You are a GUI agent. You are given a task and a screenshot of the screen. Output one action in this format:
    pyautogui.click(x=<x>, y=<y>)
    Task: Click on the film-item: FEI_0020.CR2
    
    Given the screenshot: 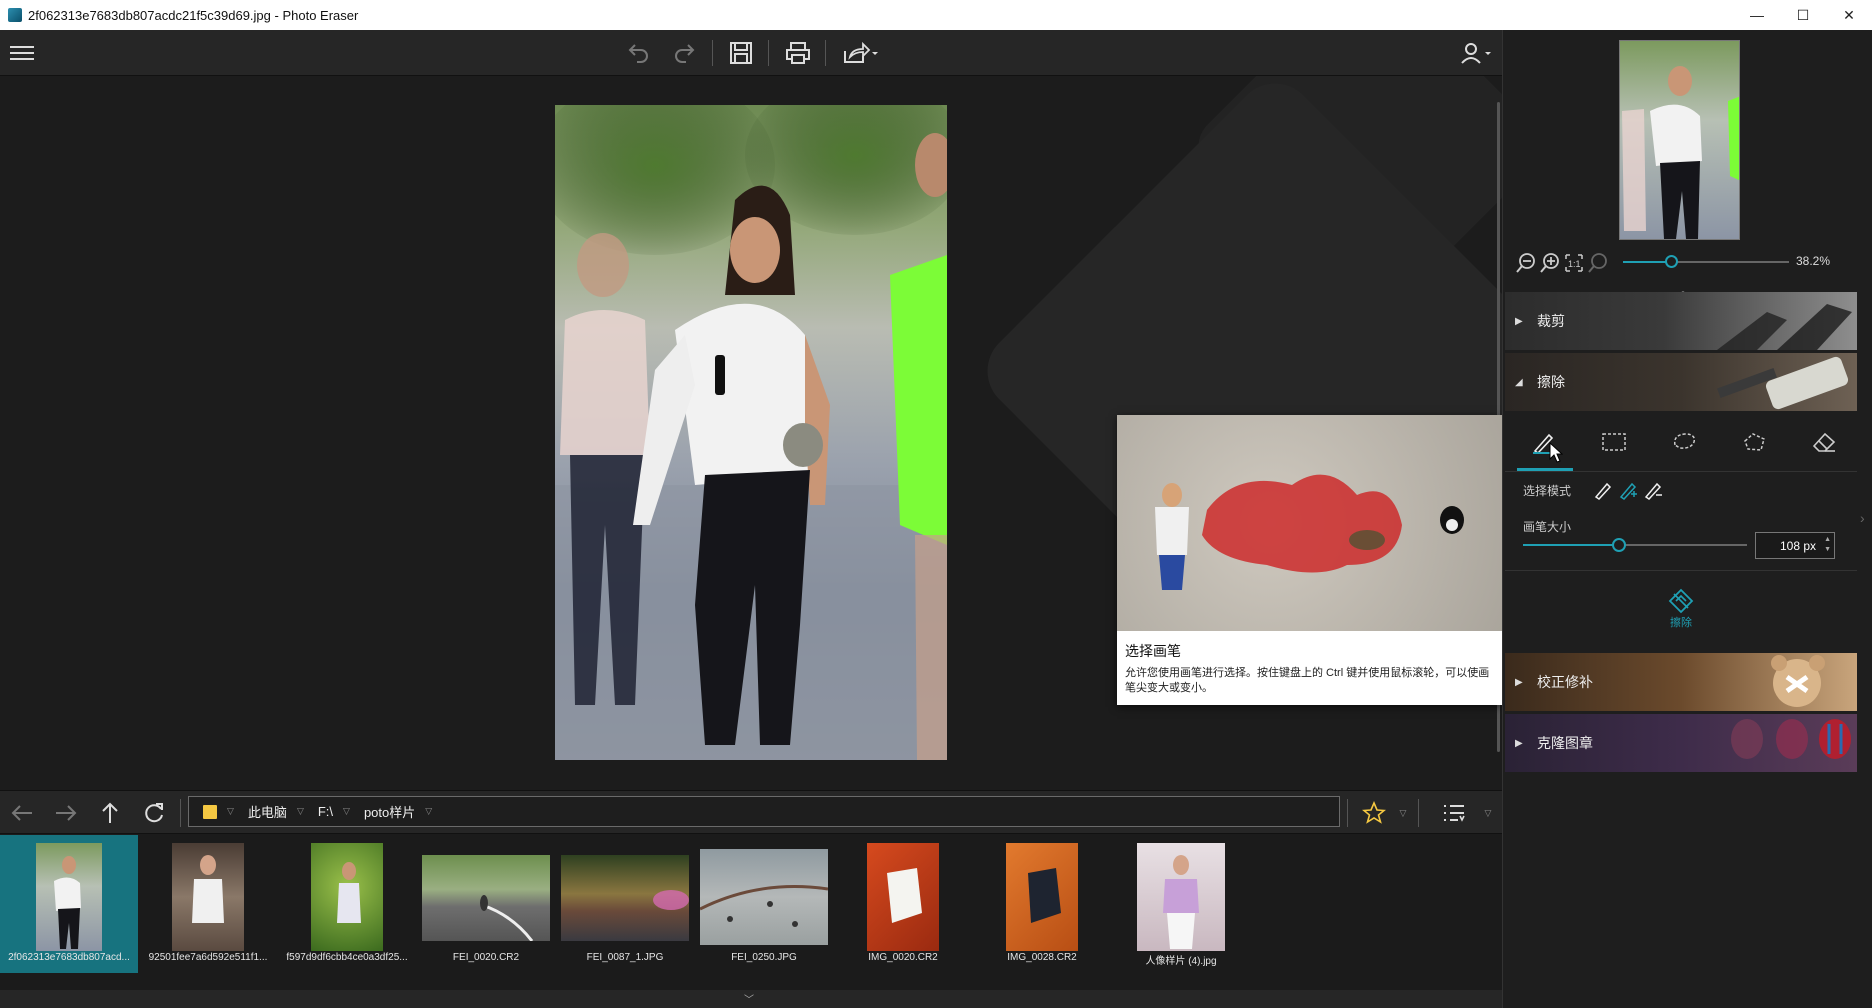 What is the action you would take?
    pyautogui.click(x=486, y=904)
    